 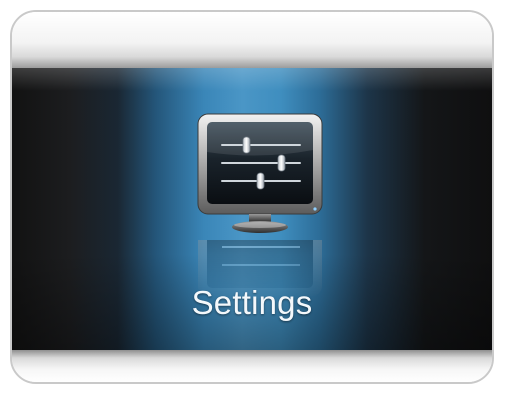 What do you see at coordinates (260, 174) in the screenshot?
I see `settings-monitor-sliders-icon` at bounding box center [260, 174].